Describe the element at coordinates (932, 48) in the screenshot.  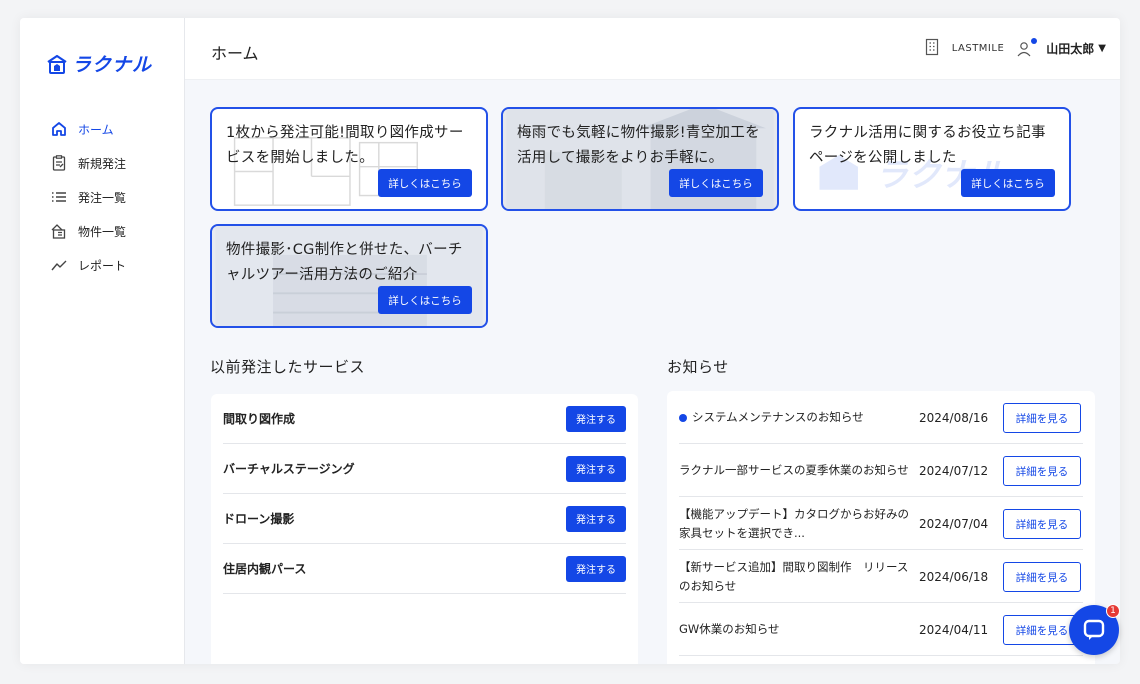
I see `office-building-icon` at that location.